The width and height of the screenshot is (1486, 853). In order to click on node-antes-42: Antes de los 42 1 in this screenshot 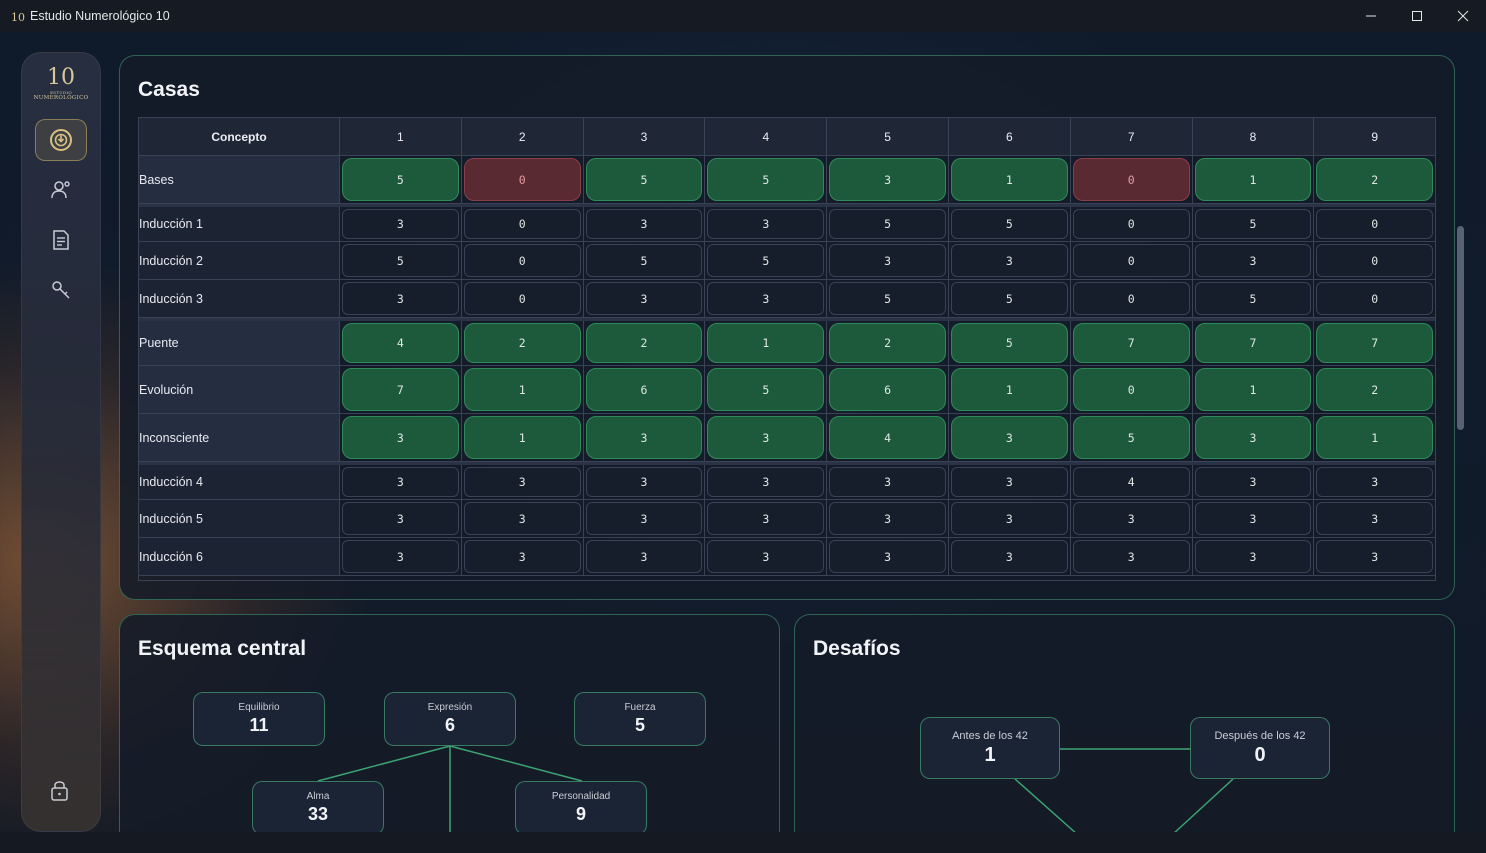, I will do `click(990, 748)`.